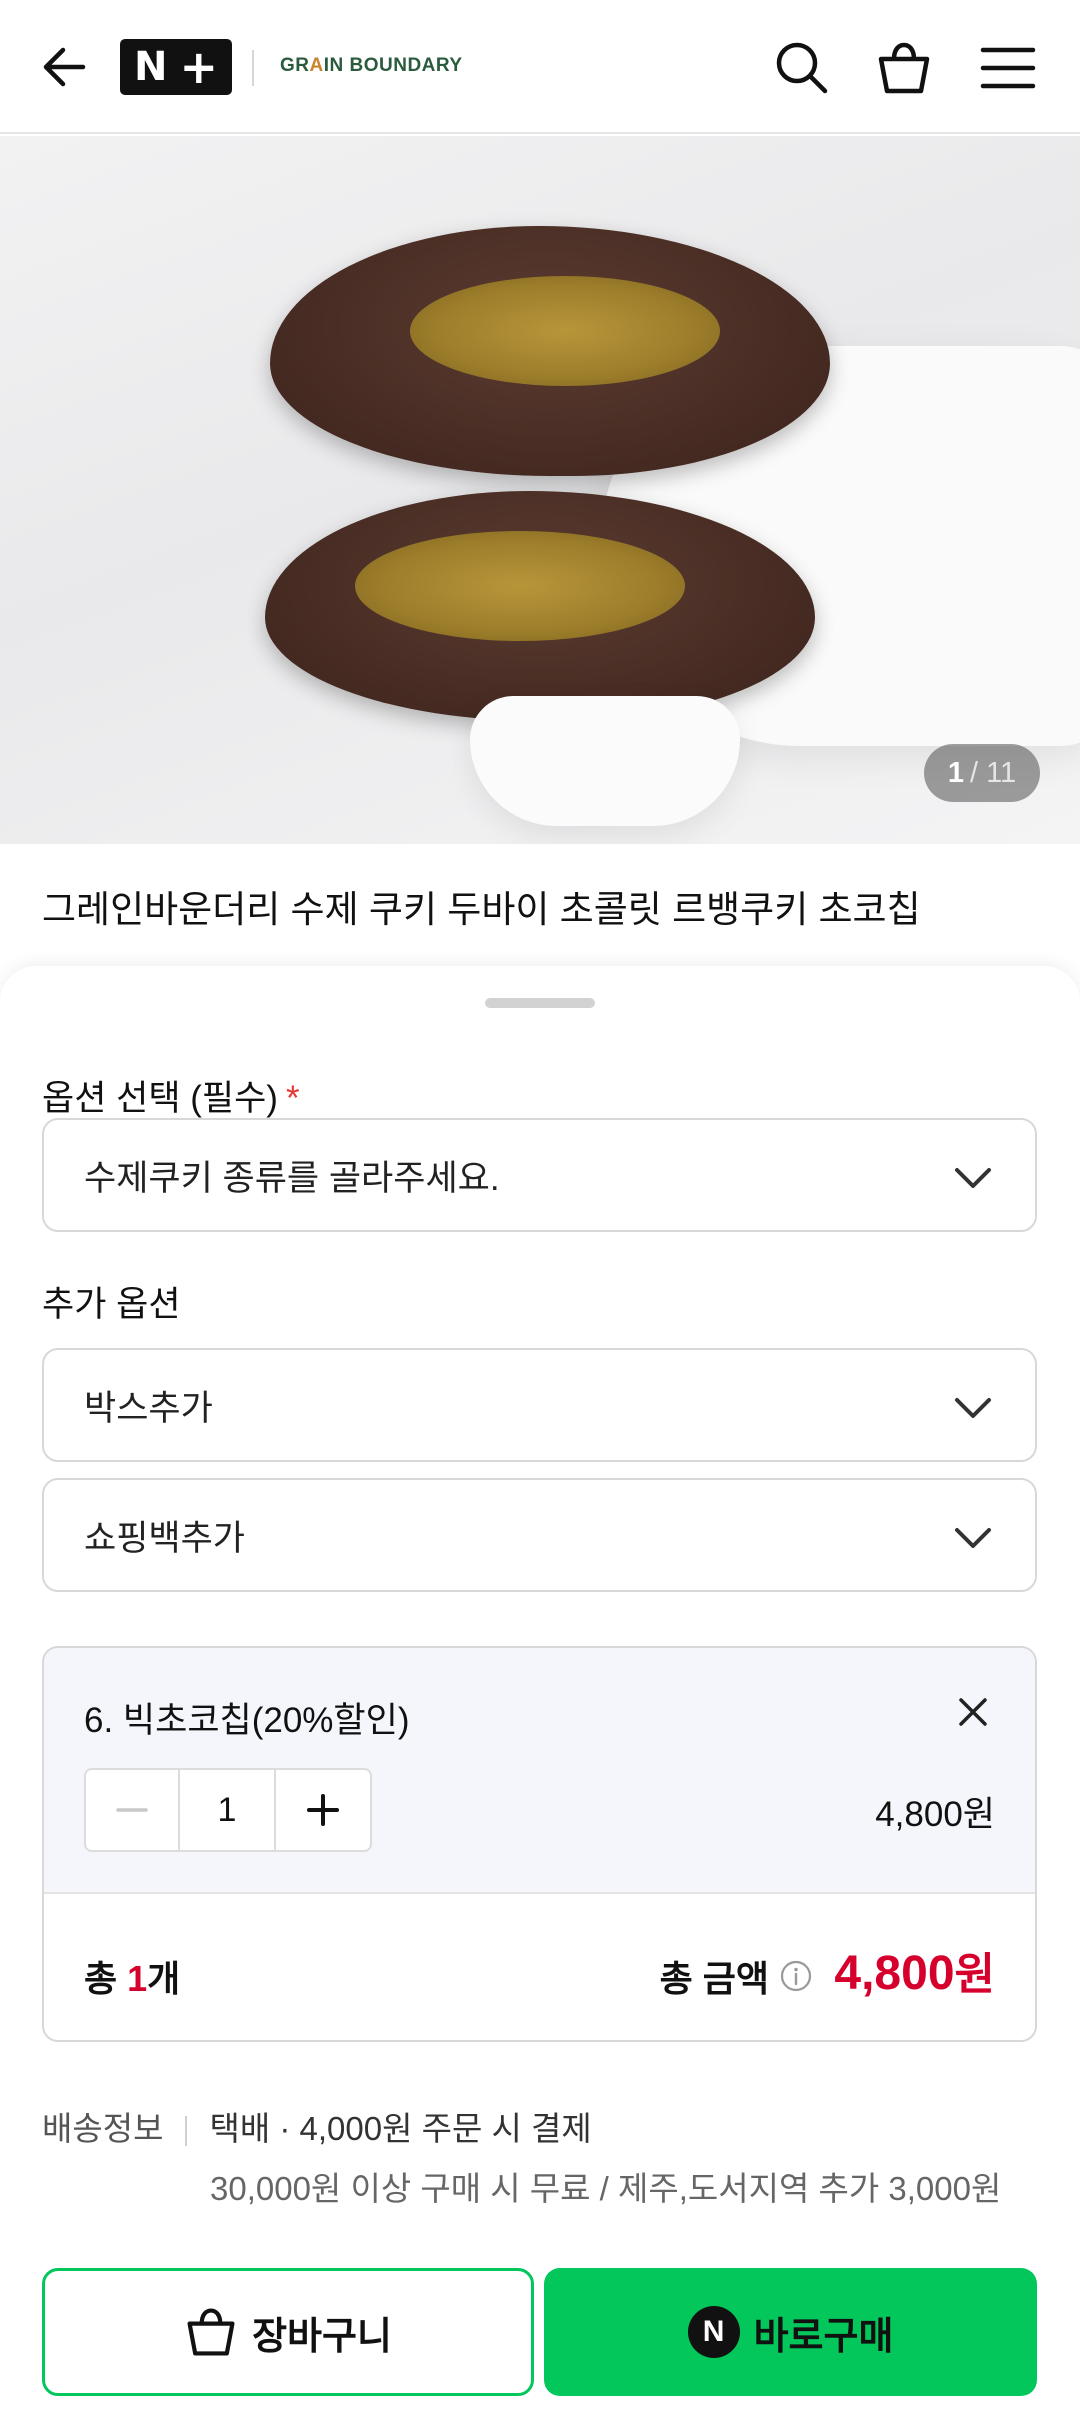 This screenshot has height=2421, width=1080. I want to click on total-amount-currency: 원, so click(974, 1974).